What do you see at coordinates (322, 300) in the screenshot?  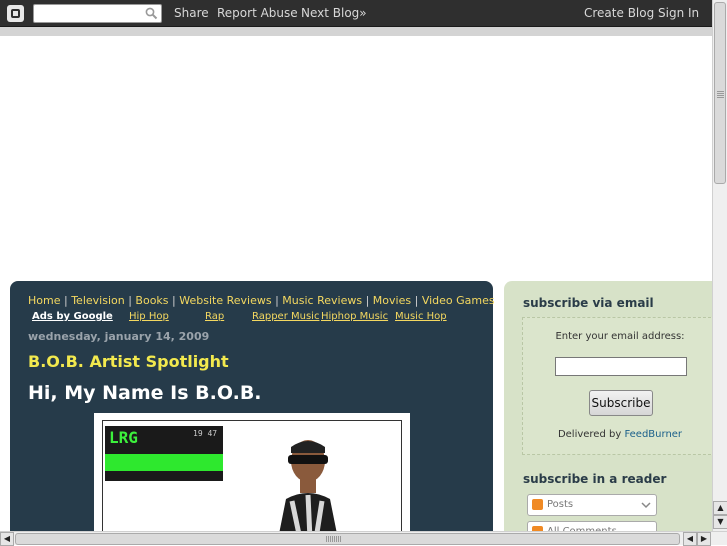 I see `nav-music-reviews: Music Reviews` at bounding box center [322, 300].